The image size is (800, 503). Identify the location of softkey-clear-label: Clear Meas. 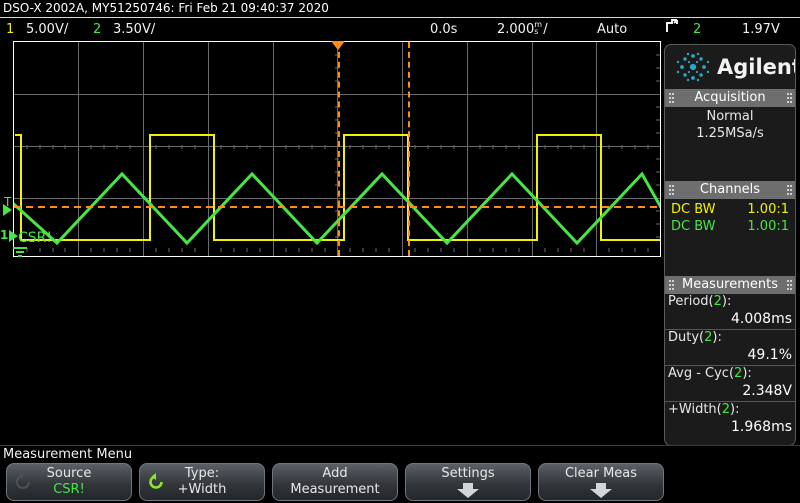
(601, 473).